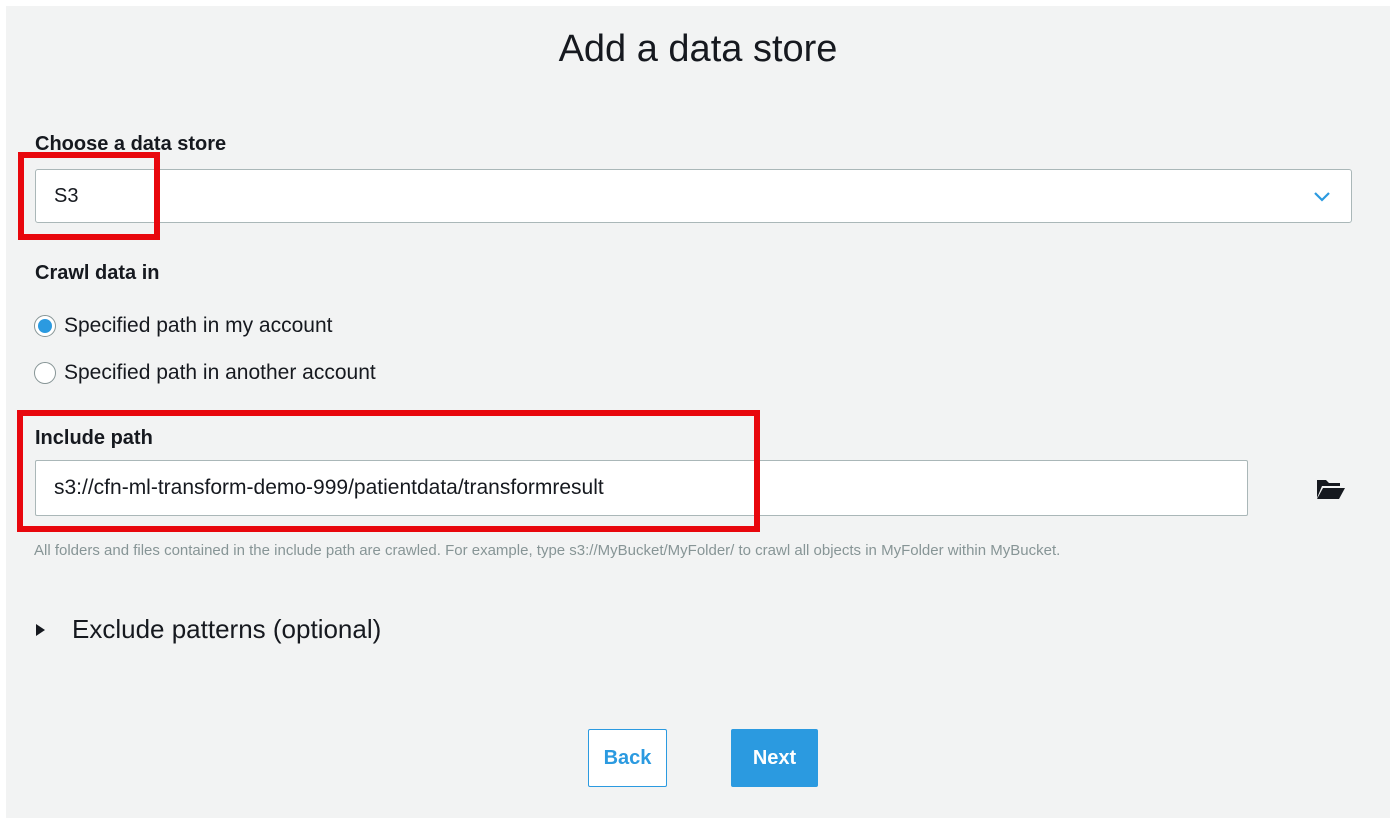 This screenshot has width=1396, height=828. What do you see at coordinates (774, 758) in the screenshot?
I see `next-button: Next` at bounding box center [774, 758].